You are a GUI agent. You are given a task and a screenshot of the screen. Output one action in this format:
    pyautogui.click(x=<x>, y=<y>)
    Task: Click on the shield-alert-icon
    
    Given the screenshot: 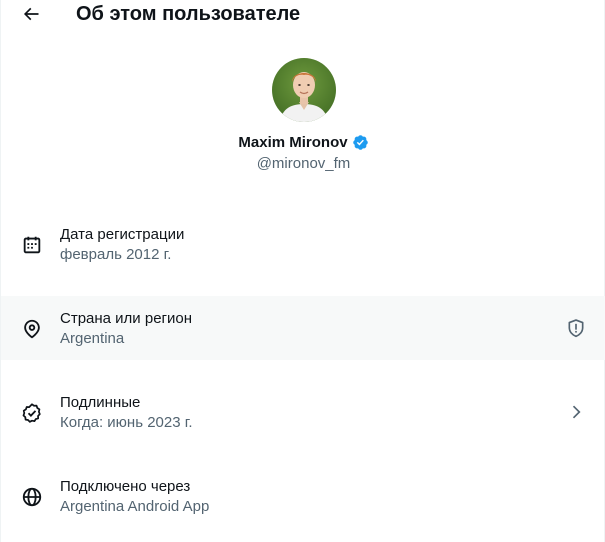 What is the action you would take?
    pyautogui.click(x=576, y=328)
    